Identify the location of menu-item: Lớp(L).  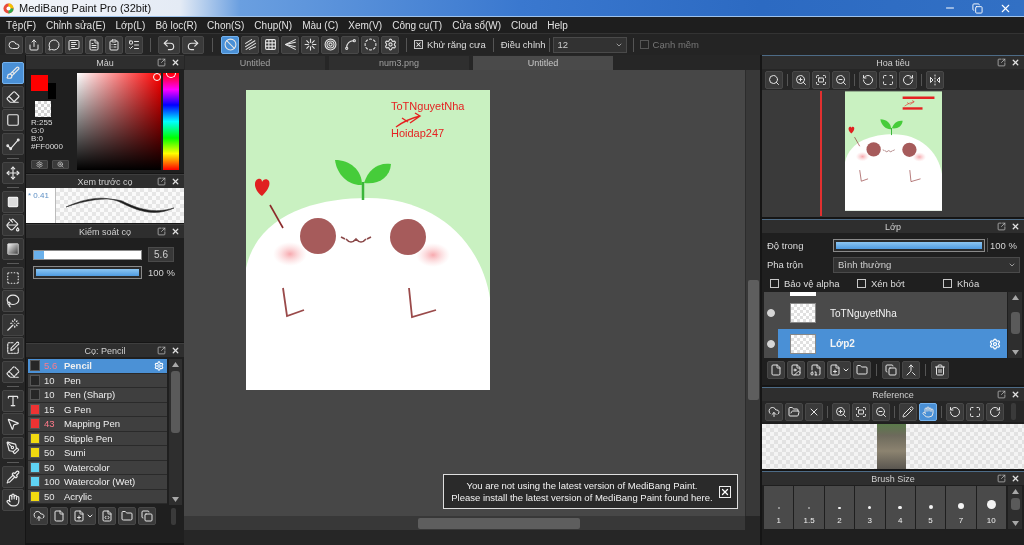
(130, 25).